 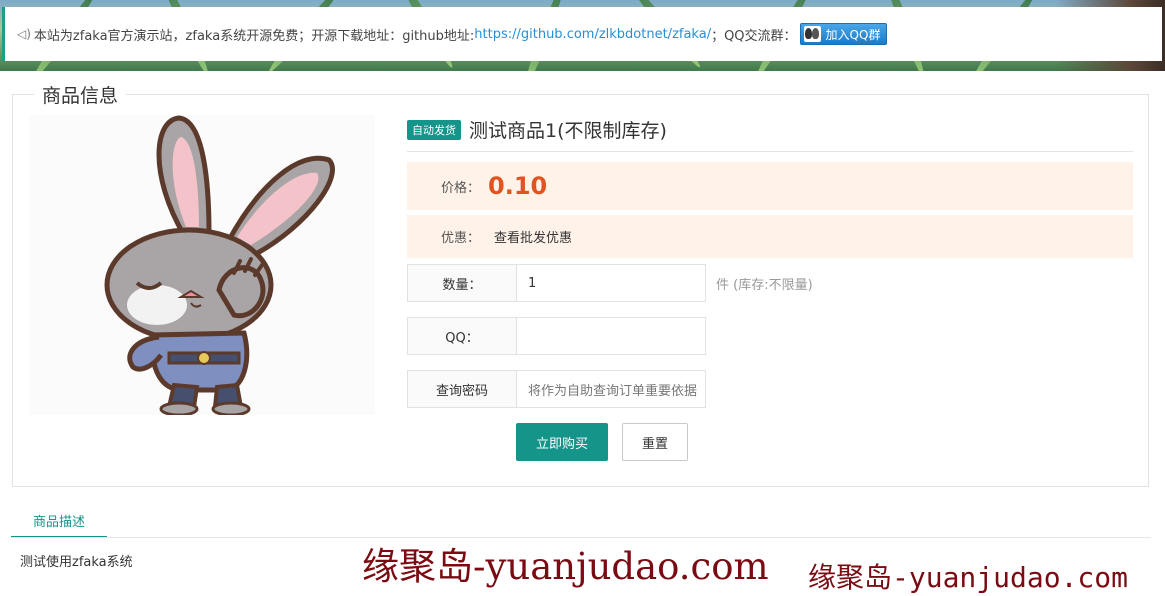 What do you see at coordinates (853, 34) in the screenshot?
I see `join-qq-group-label: 加入QQ群` at bounding box center [853, 34].